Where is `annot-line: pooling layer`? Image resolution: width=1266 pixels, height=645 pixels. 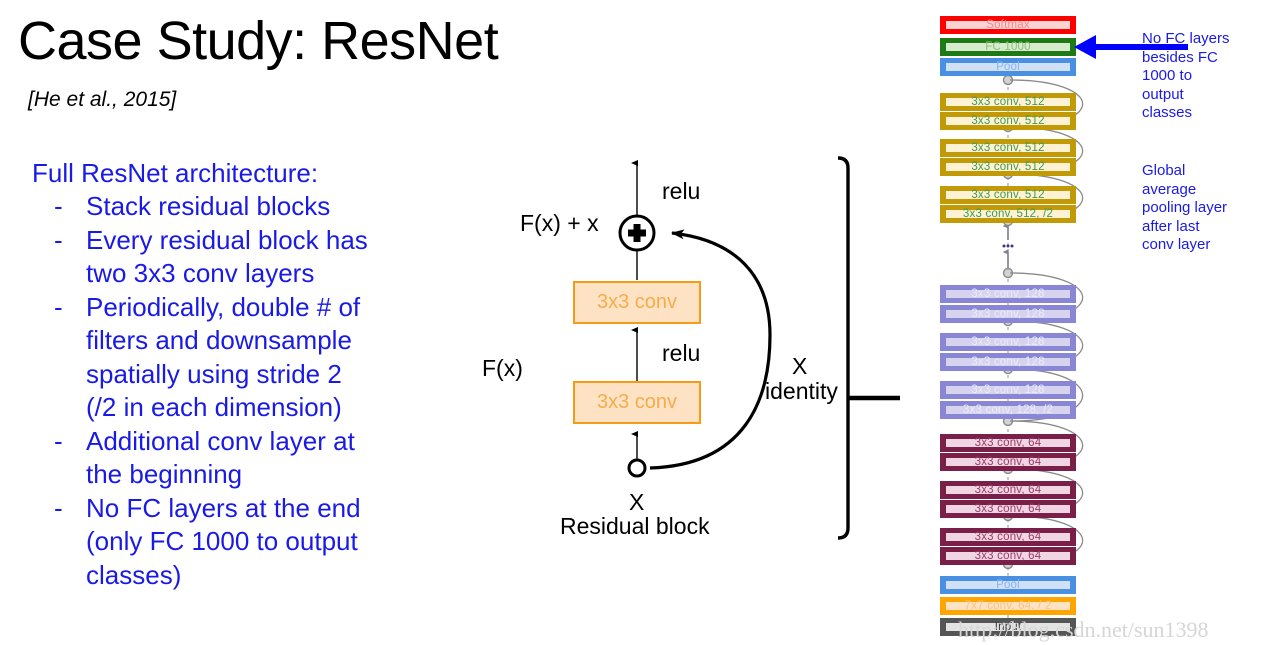
annot-line: pooling layer is located at coordinates (1185, 207).